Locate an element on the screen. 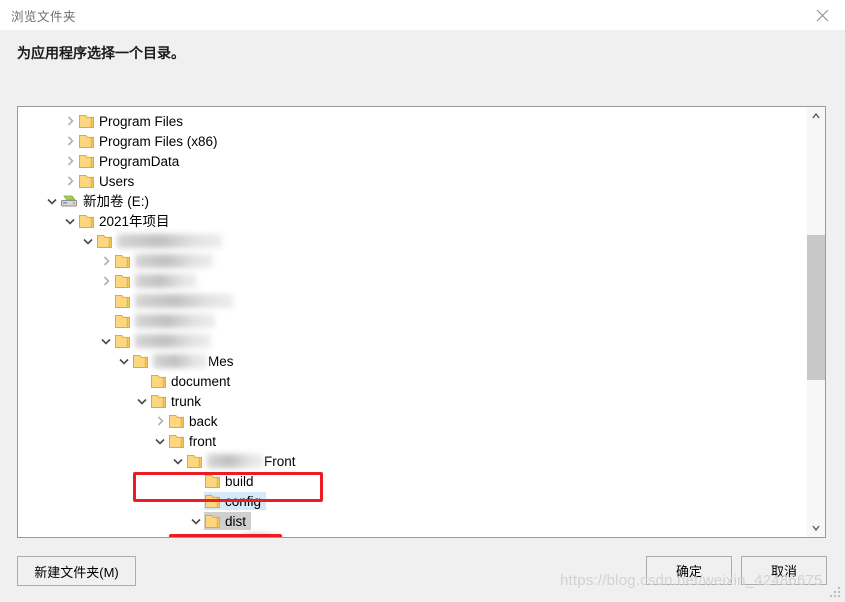 The width and height of the screenshot is (845, 602). tree-item-label: trunk is located at coordinates (186, 401).